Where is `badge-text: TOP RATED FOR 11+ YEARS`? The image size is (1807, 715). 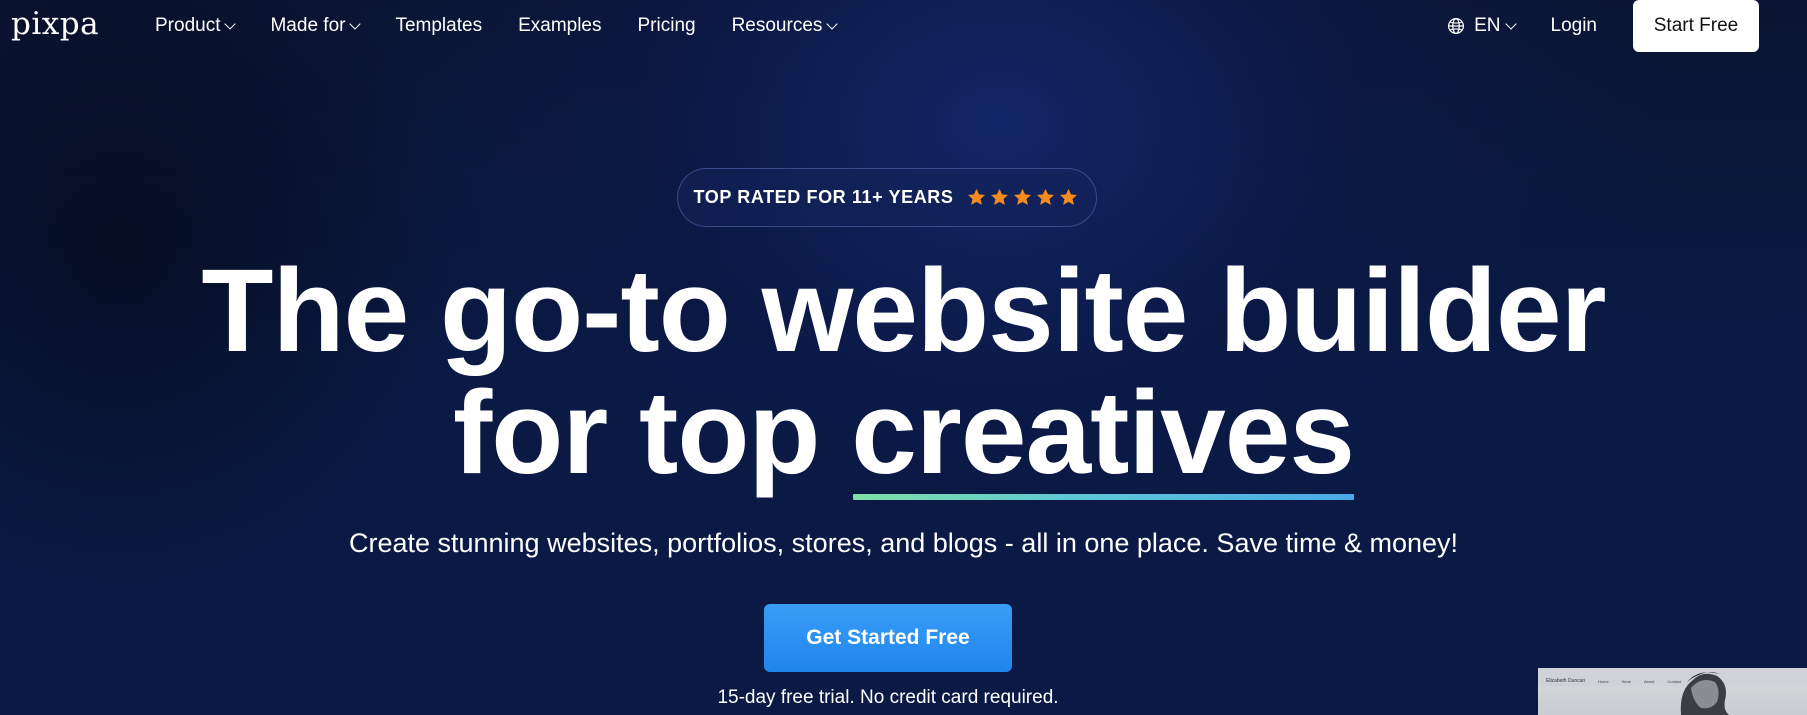 badge-text: TOP RATED FOR 11+ YEARS is located at coordinates (823, 197).